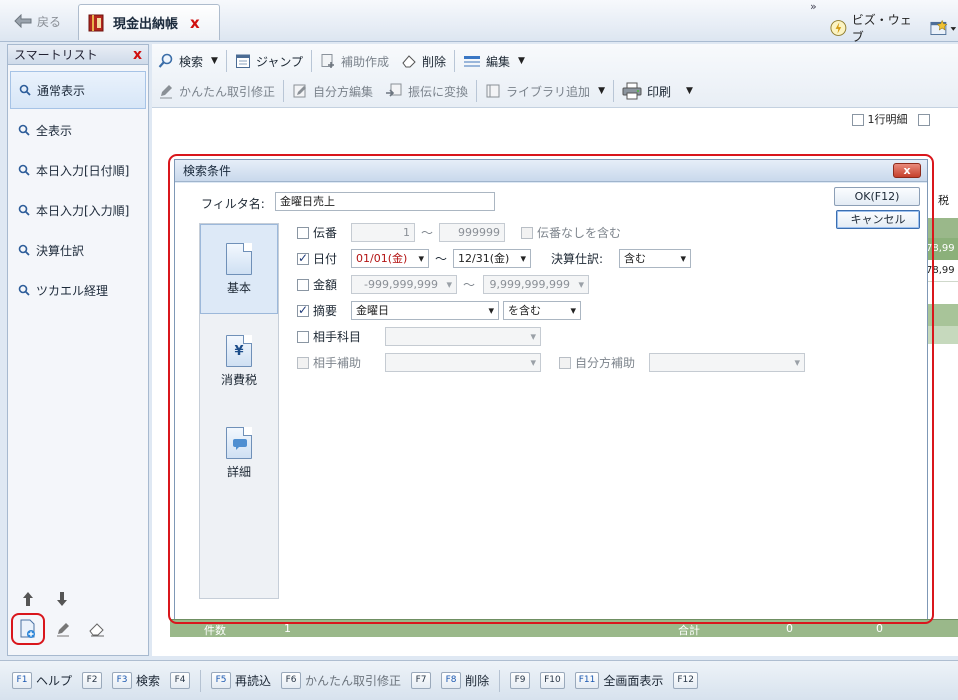  I want to click on printer-icon, so click(632, 91).